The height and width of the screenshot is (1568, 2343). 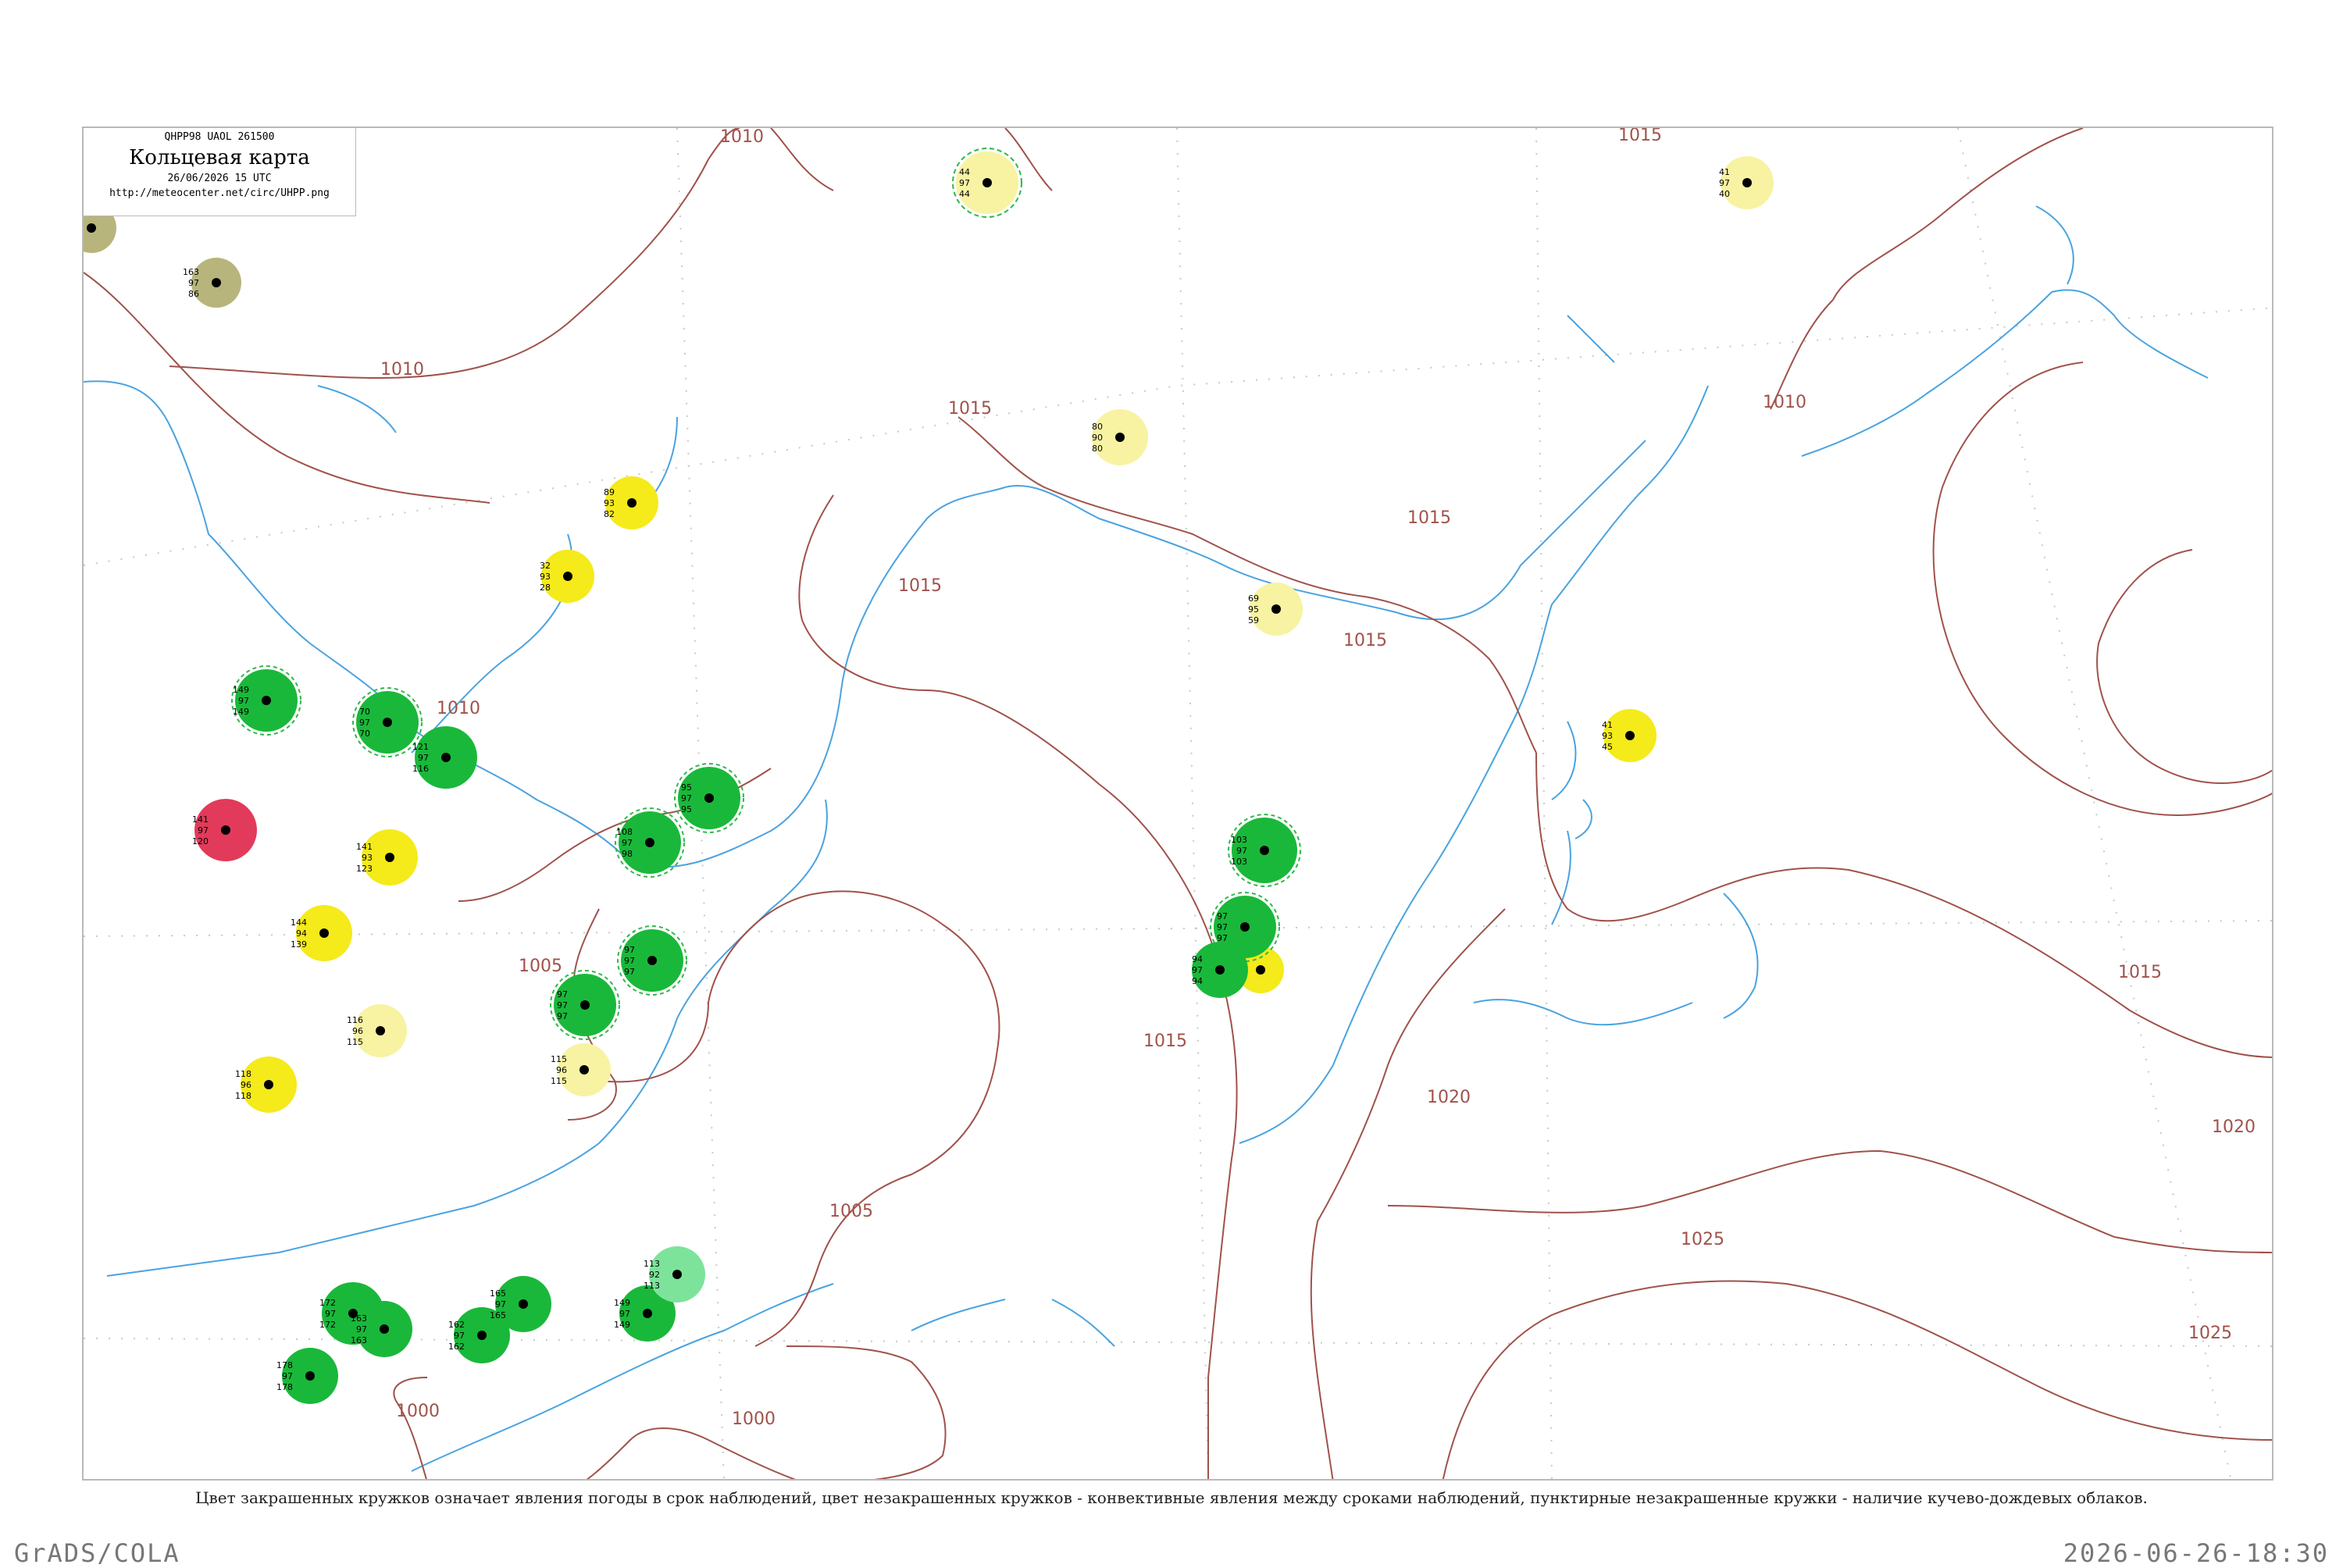 I want to click on station-value: 28, so click(x=545, y=588).